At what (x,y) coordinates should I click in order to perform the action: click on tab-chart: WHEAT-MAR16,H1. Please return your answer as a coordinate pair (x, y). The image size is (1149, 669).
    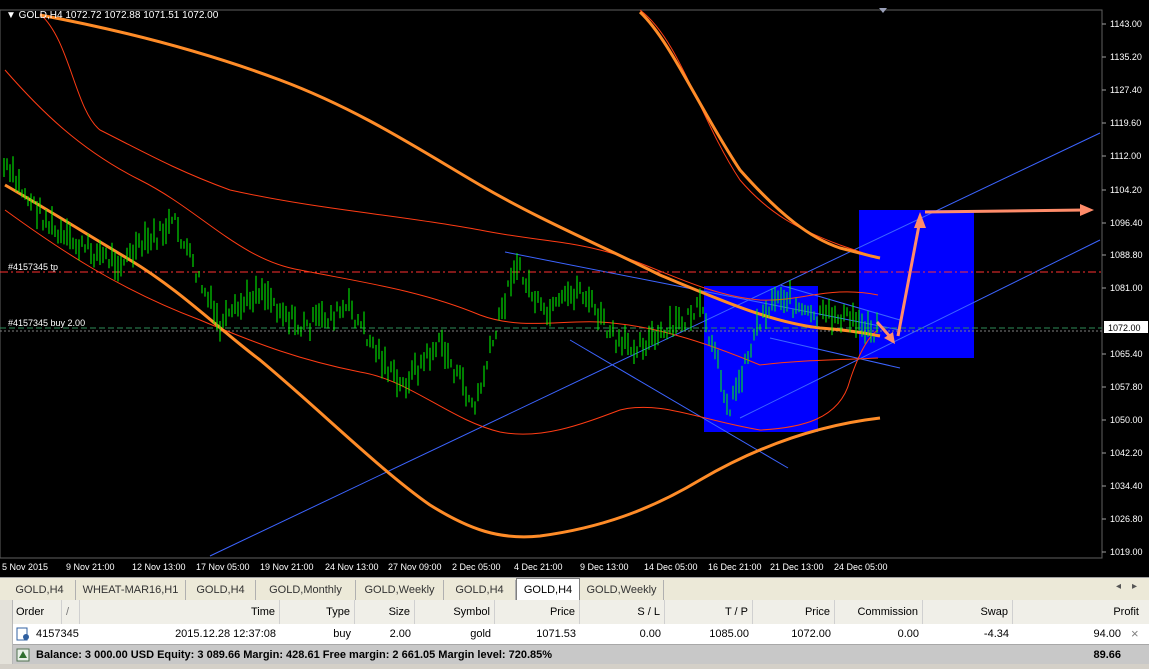
    Looking at the image, I should click on (131, 590).